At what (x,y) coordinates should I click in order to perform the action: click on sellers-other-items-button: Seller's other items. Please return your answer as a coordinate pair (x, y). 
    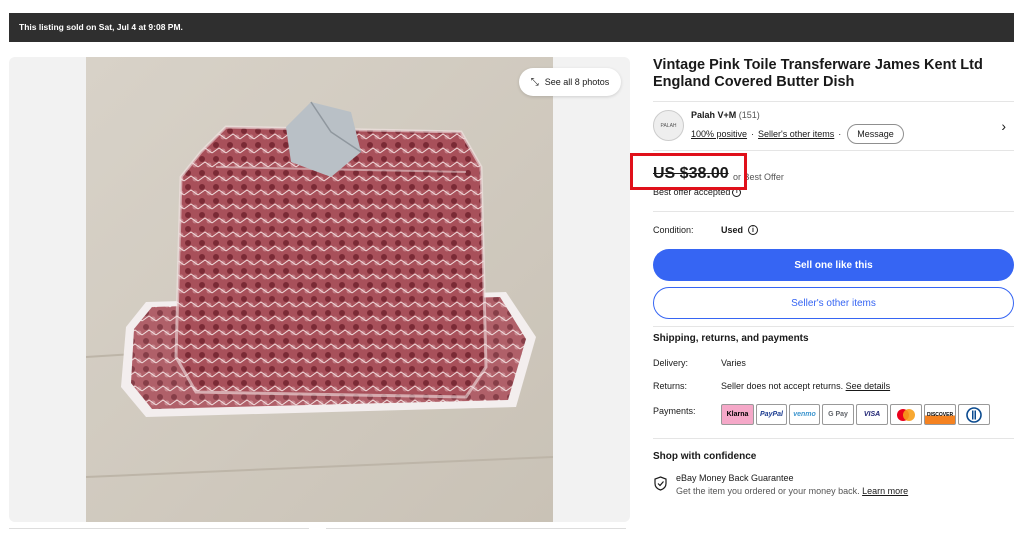
    Looking at the image, I should click on (833, 303).